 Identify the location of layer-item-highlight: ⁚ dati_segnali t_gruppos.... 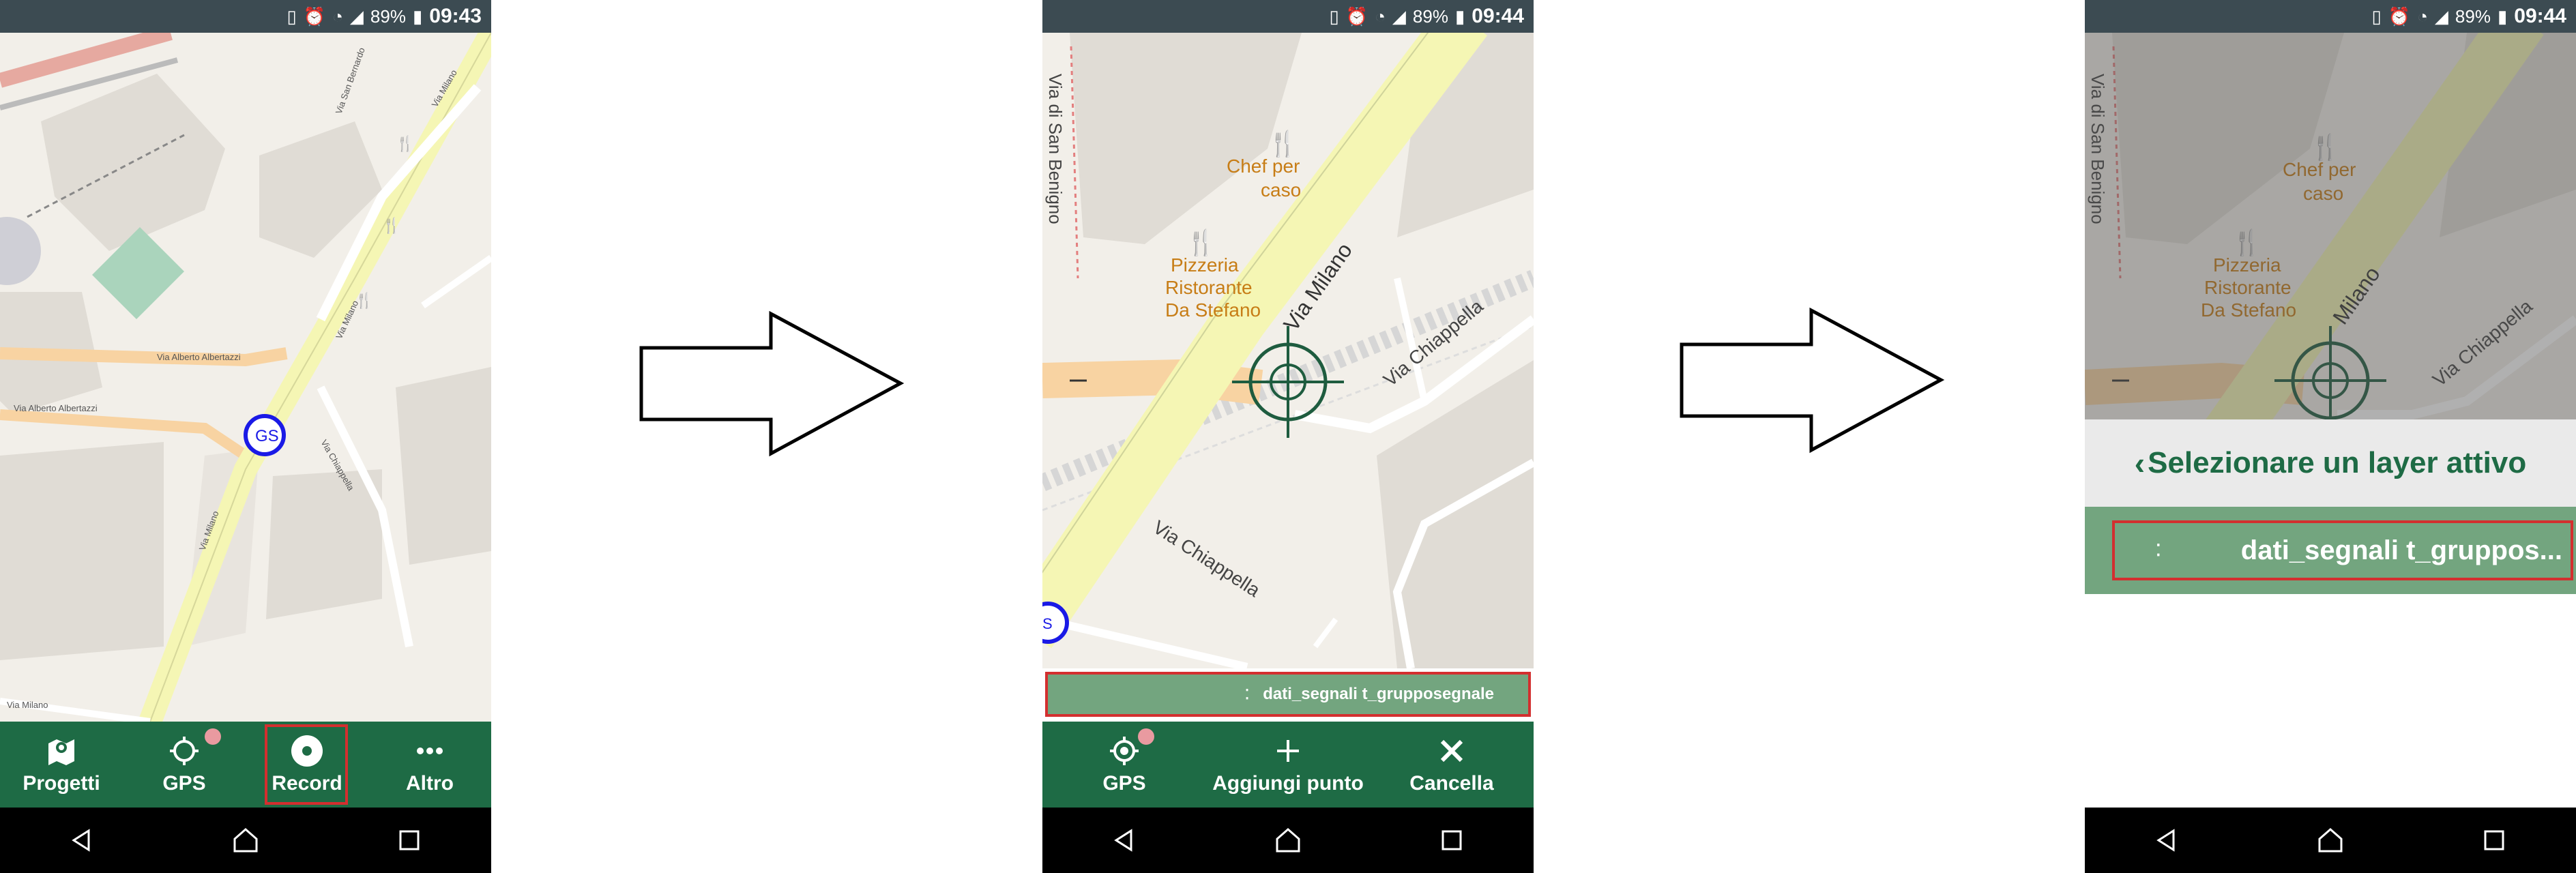
(2342, 550).